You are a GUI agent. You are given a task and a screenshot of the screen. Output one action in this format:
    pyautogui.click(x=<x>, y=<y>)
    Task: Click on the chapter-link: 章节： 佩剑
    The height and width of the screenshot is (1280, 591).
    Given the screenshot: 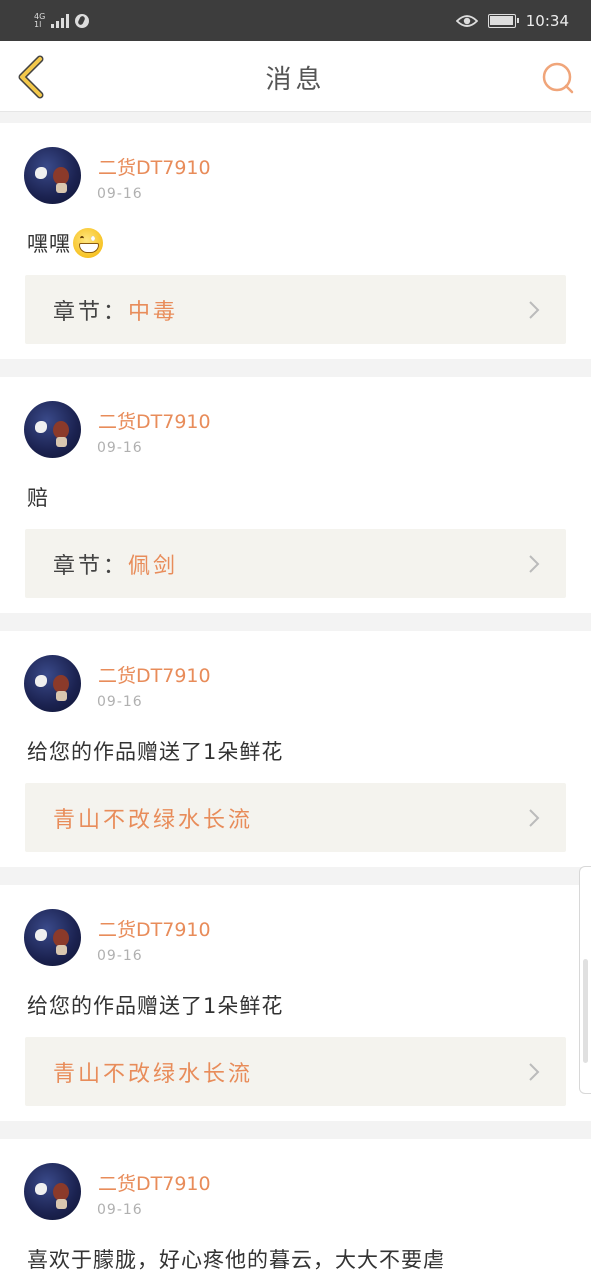 What is the action you would take?
    pyautogui.click(x=295, y=563)
    